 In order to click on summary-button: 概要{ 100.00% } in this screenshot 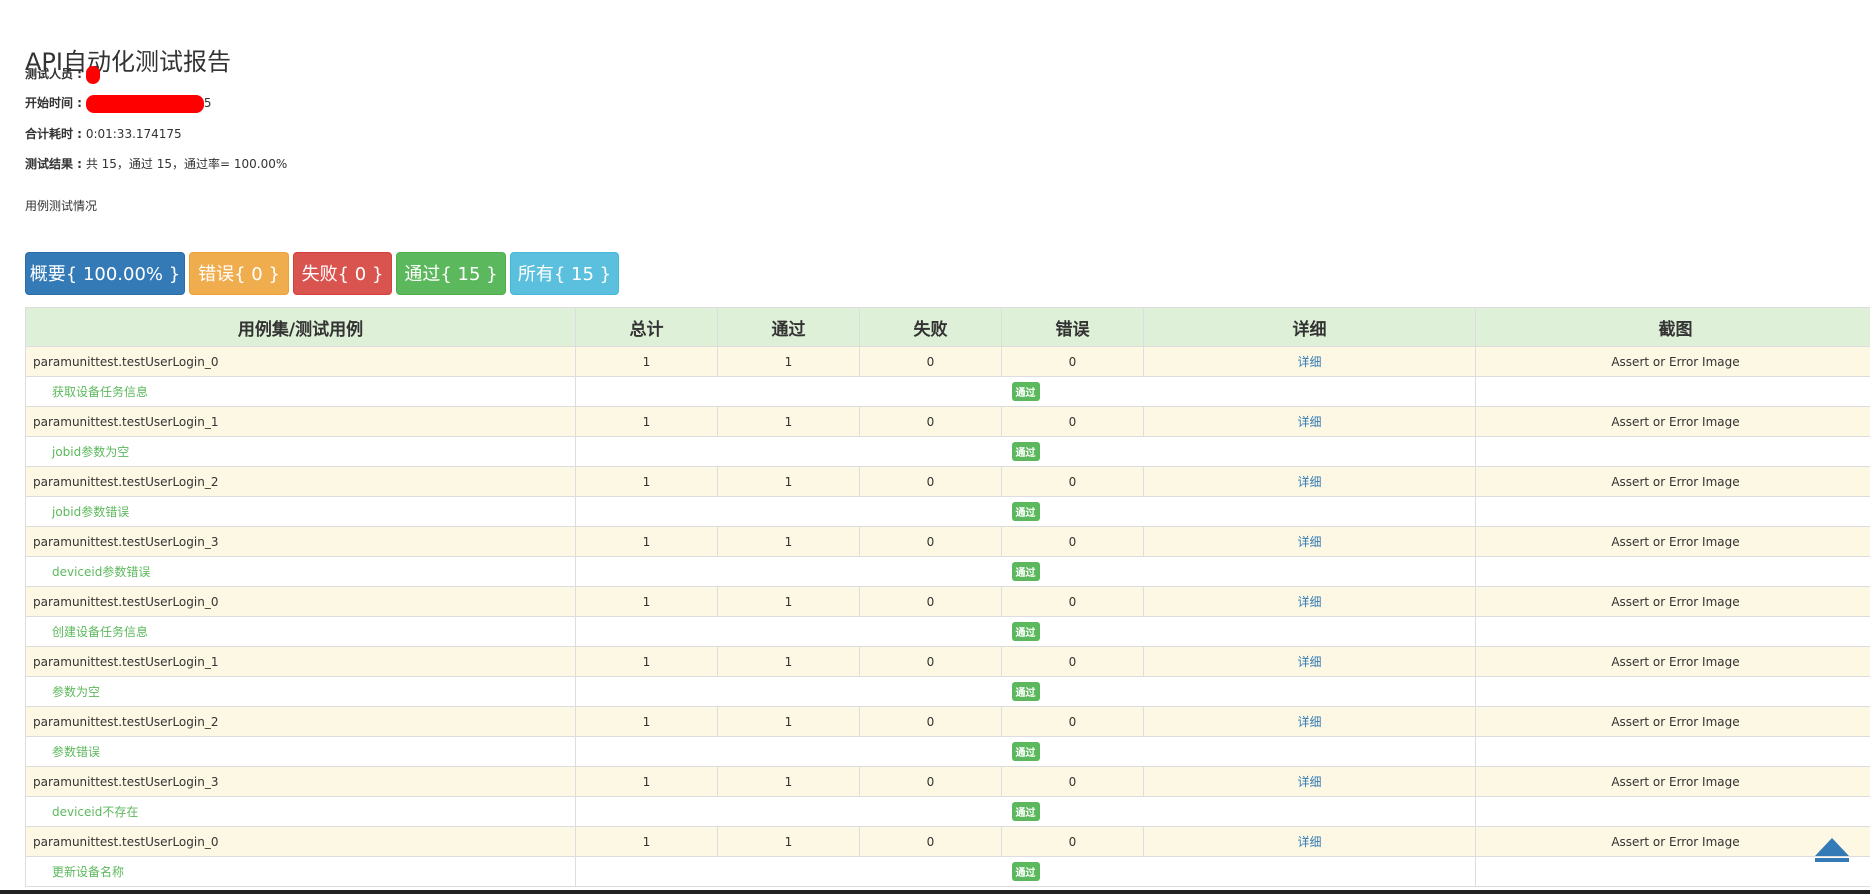, I will do `click(105, 273)`.